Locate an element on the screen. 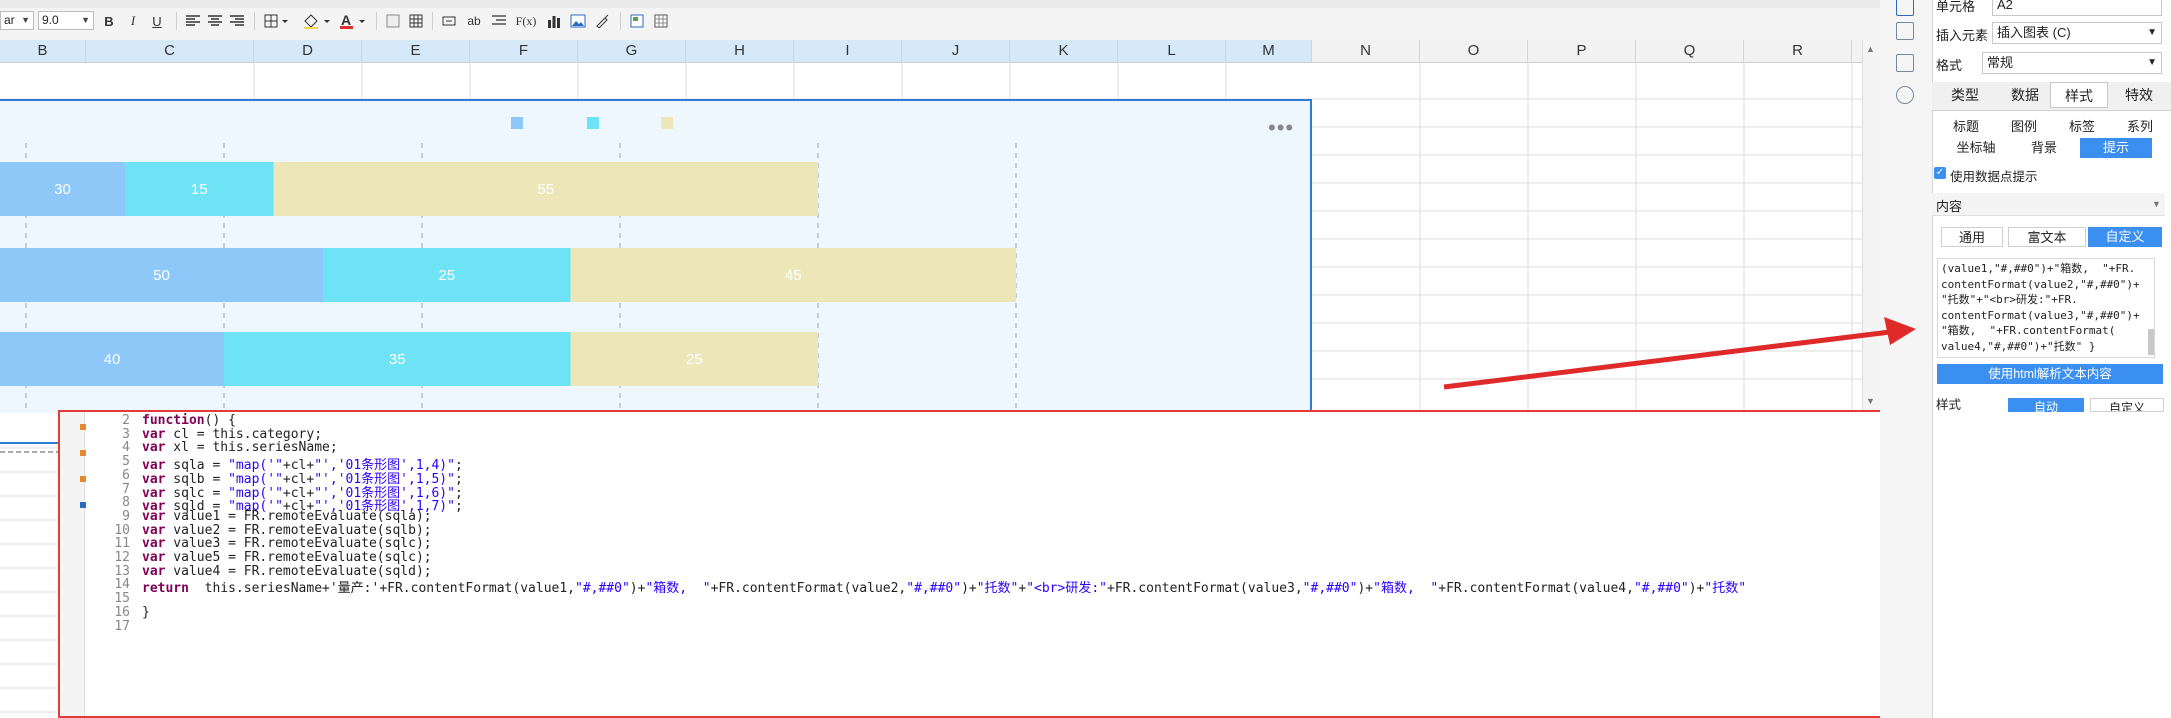  column-header-q: Q is located at coordinates (1690, 51).